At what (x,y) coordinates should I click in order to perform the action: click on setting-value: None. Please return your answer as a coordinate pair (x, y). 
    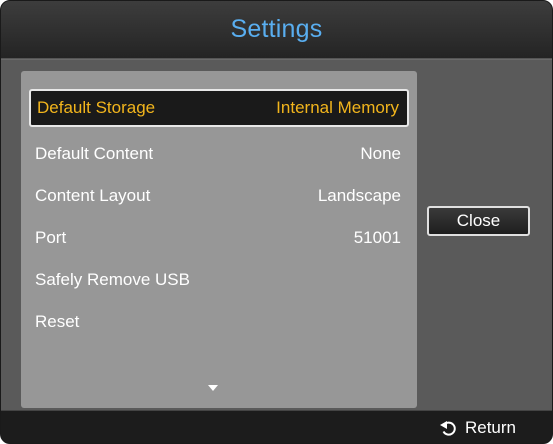
    Looking at the image, I should click on (380, 153).